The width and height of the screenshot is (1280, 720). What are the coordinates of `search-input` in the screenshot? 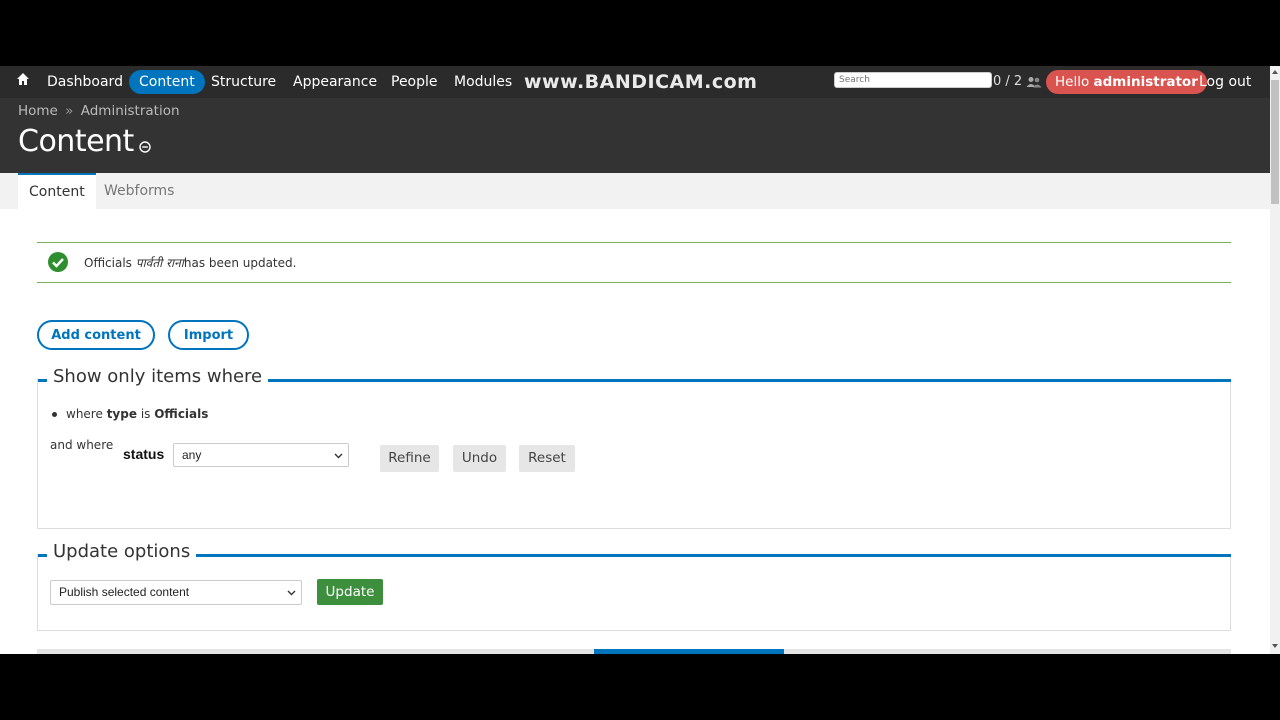 It's located at (913, 80).